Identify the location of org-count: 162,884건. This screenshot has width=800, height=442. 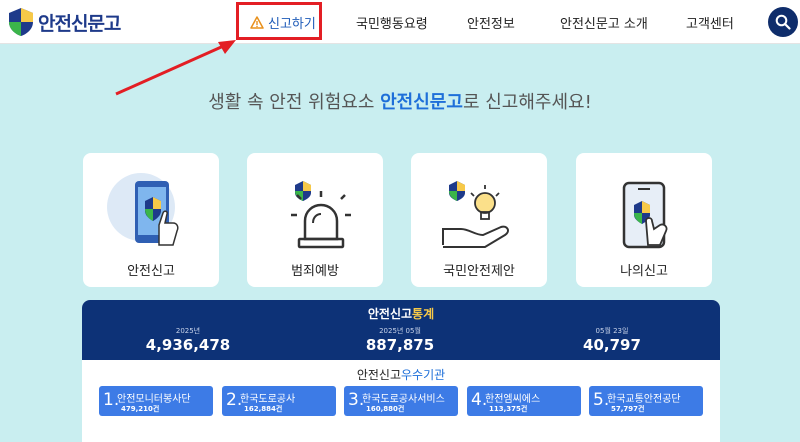
(263, 409).